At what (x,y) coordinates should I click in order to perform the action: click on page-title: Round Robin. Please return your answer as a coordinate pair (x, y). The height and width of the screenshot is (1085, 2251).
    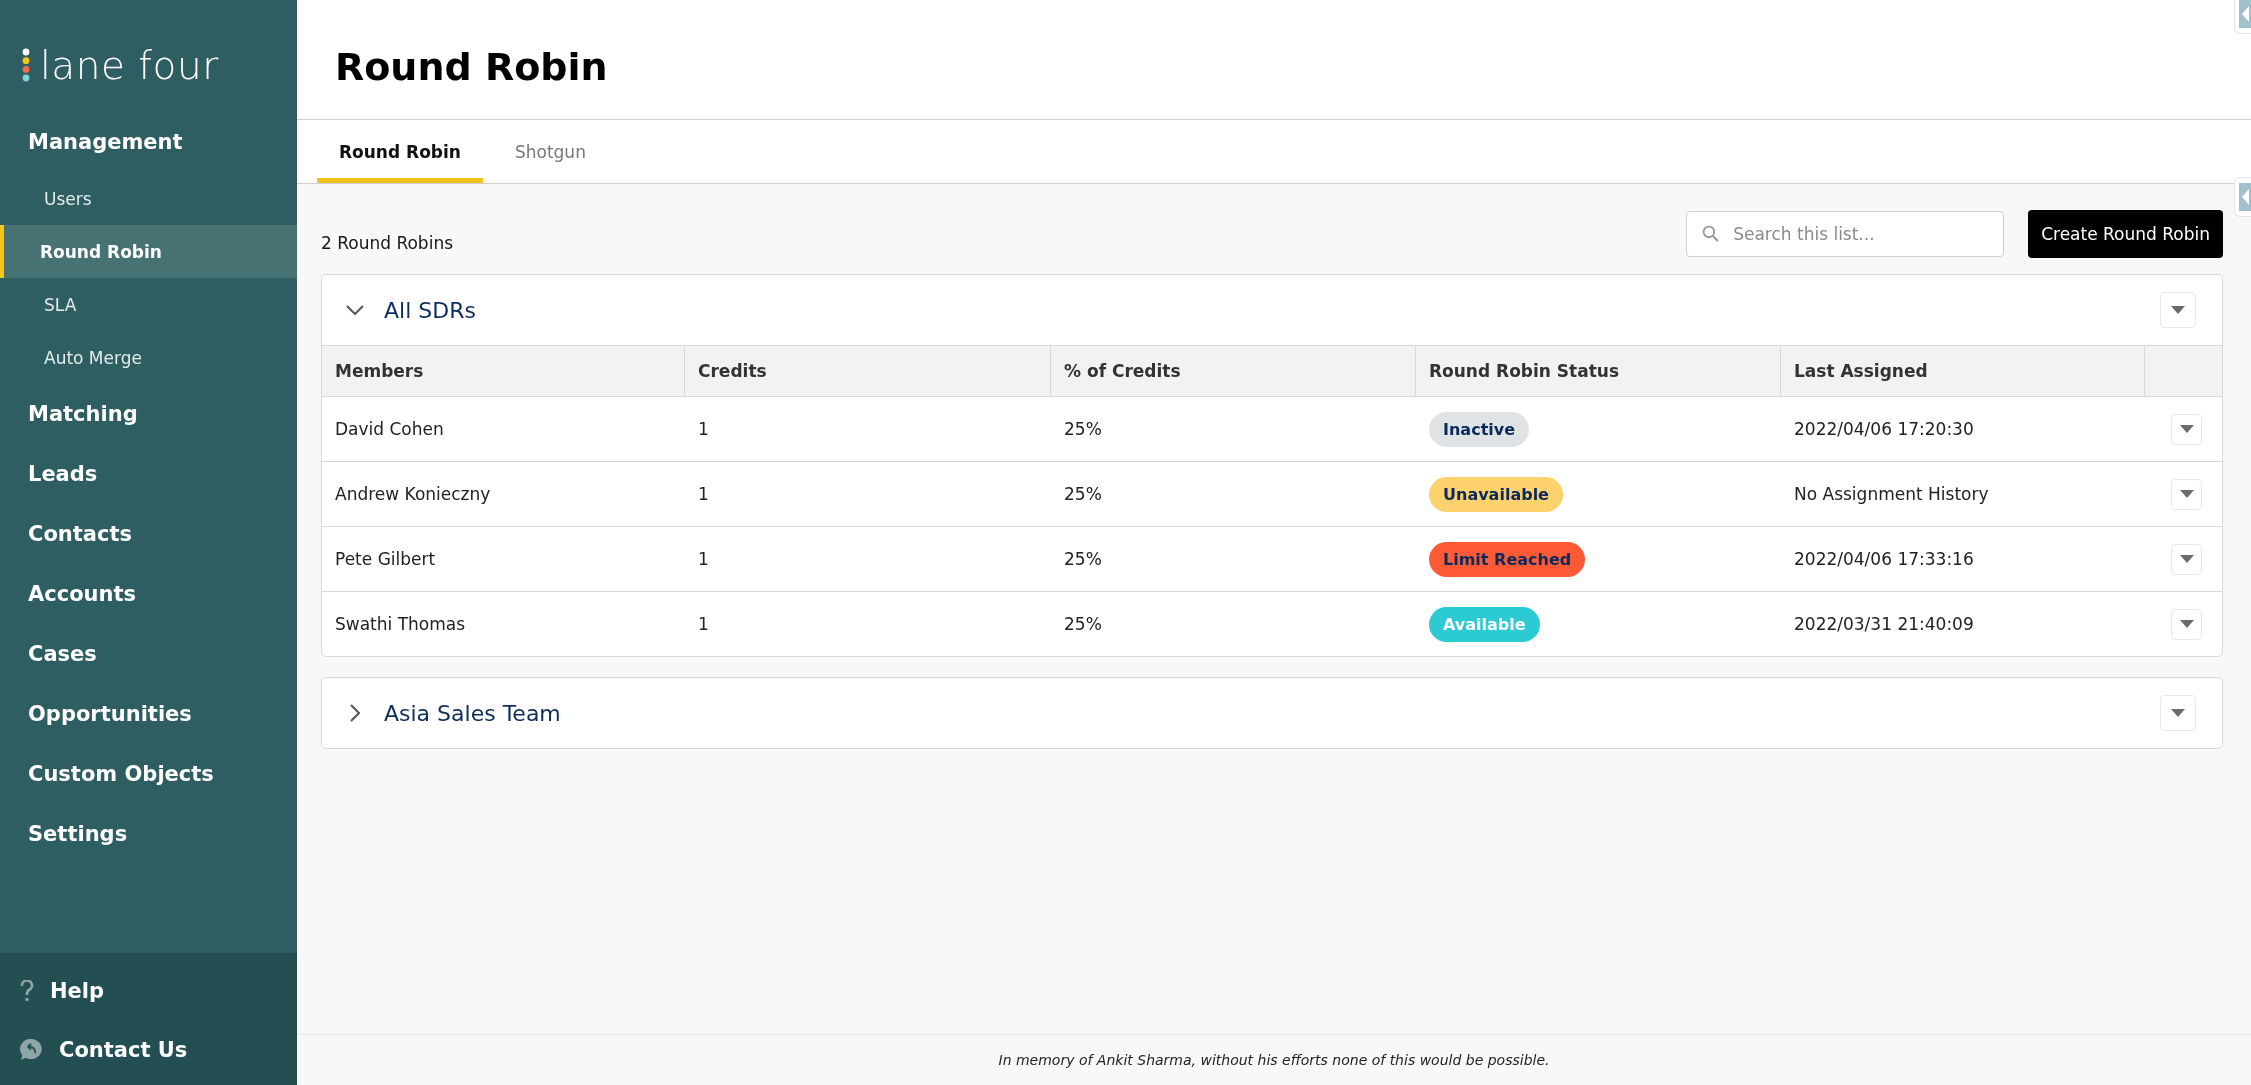
    Looking at the image, I should click on (471, 66).